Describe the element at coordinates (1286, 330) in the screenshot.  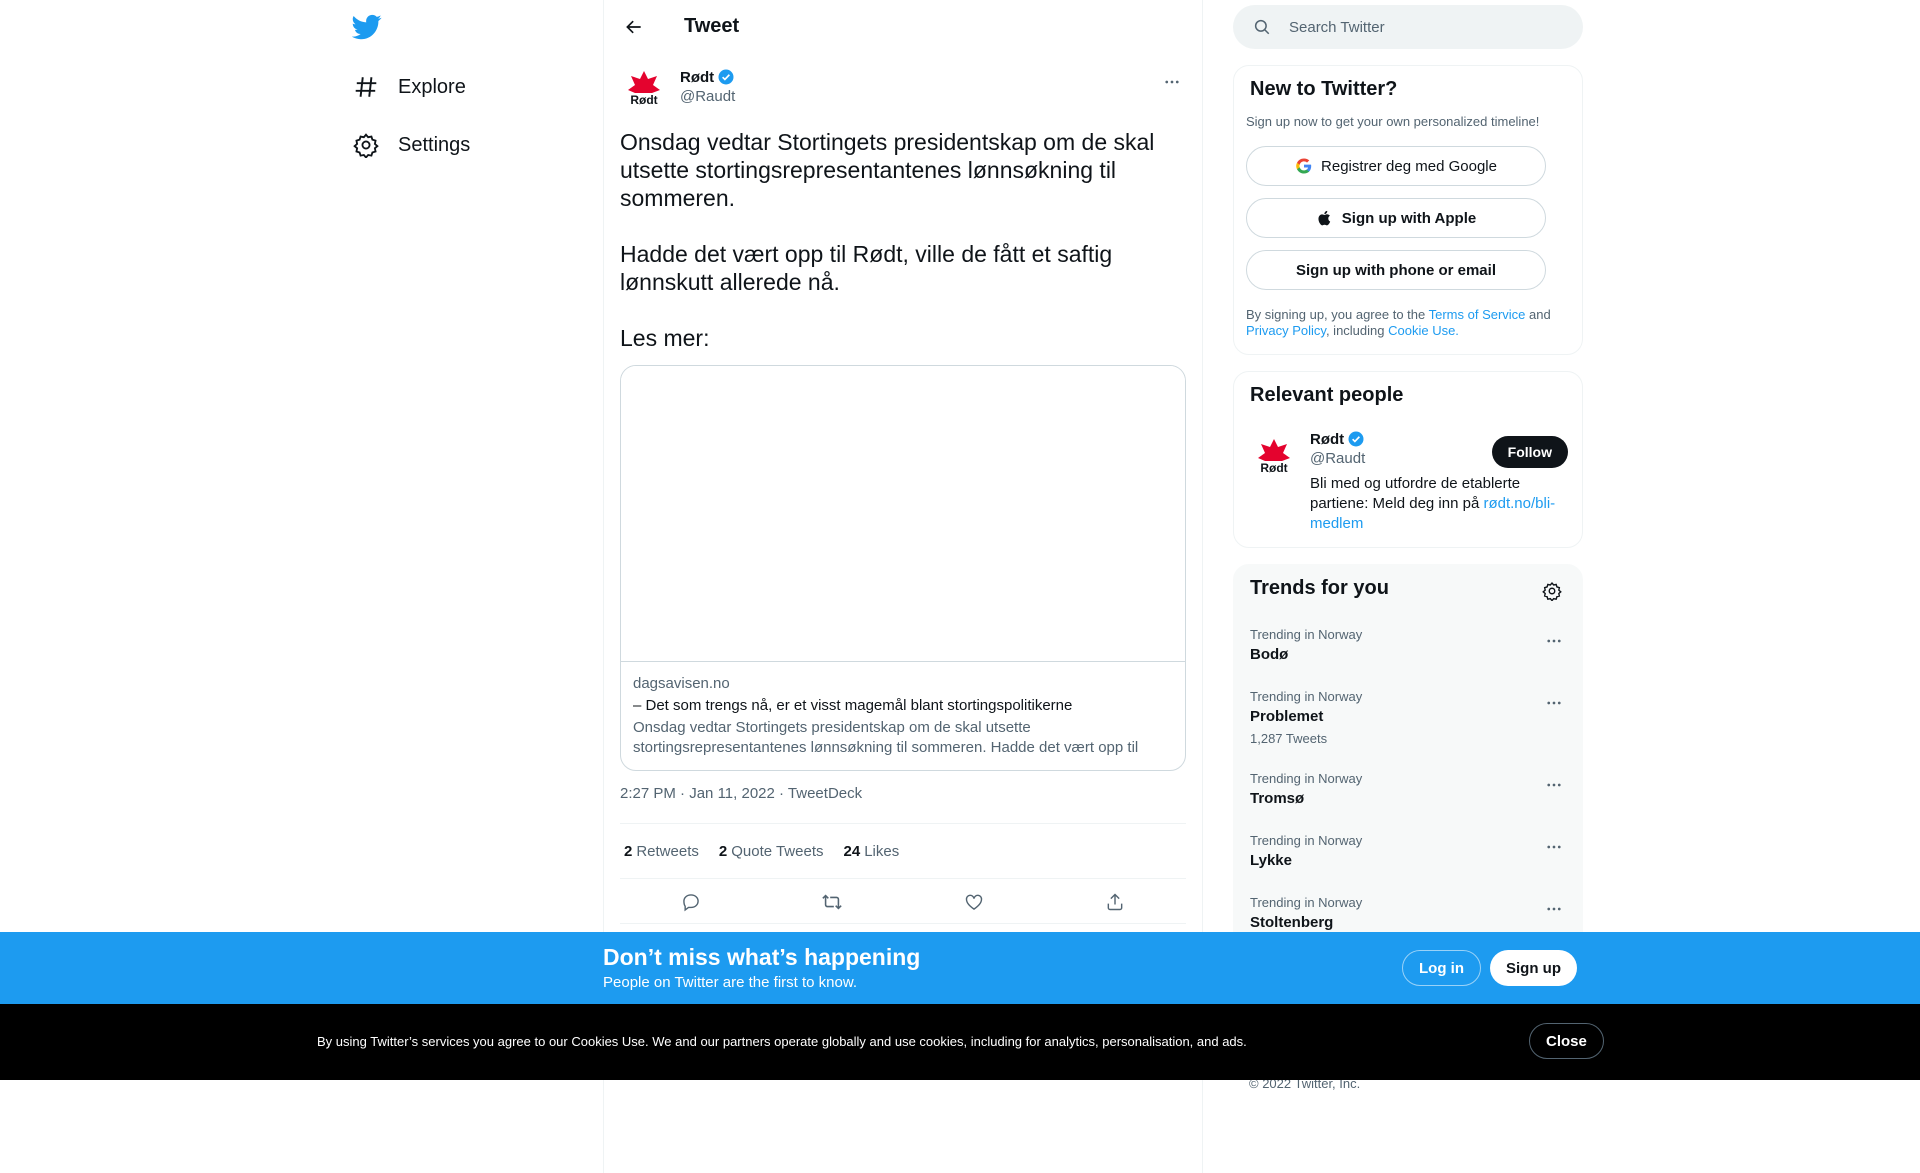
I see `privacy-policy-link: Privacy Policy` at that location.